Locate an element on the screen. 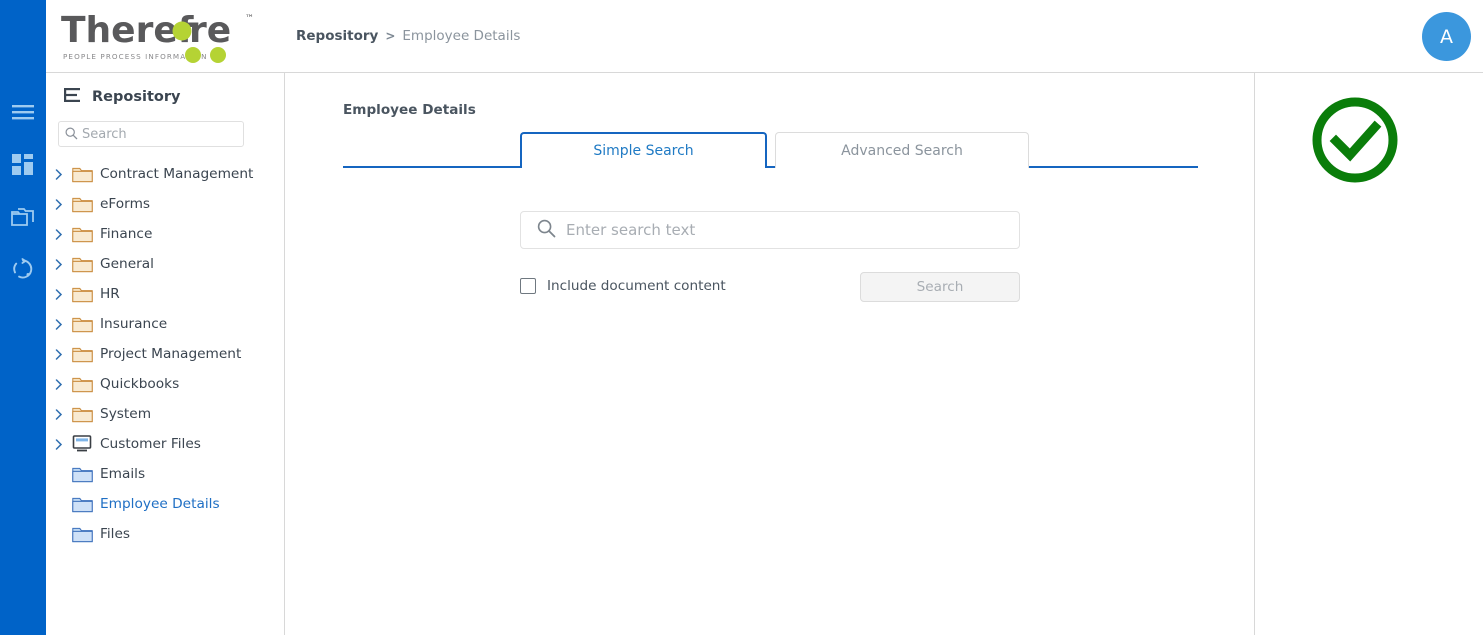 The width and height of the screenshot is (1483, 635). check-circle-icon is located at coordinates (1355, 140).